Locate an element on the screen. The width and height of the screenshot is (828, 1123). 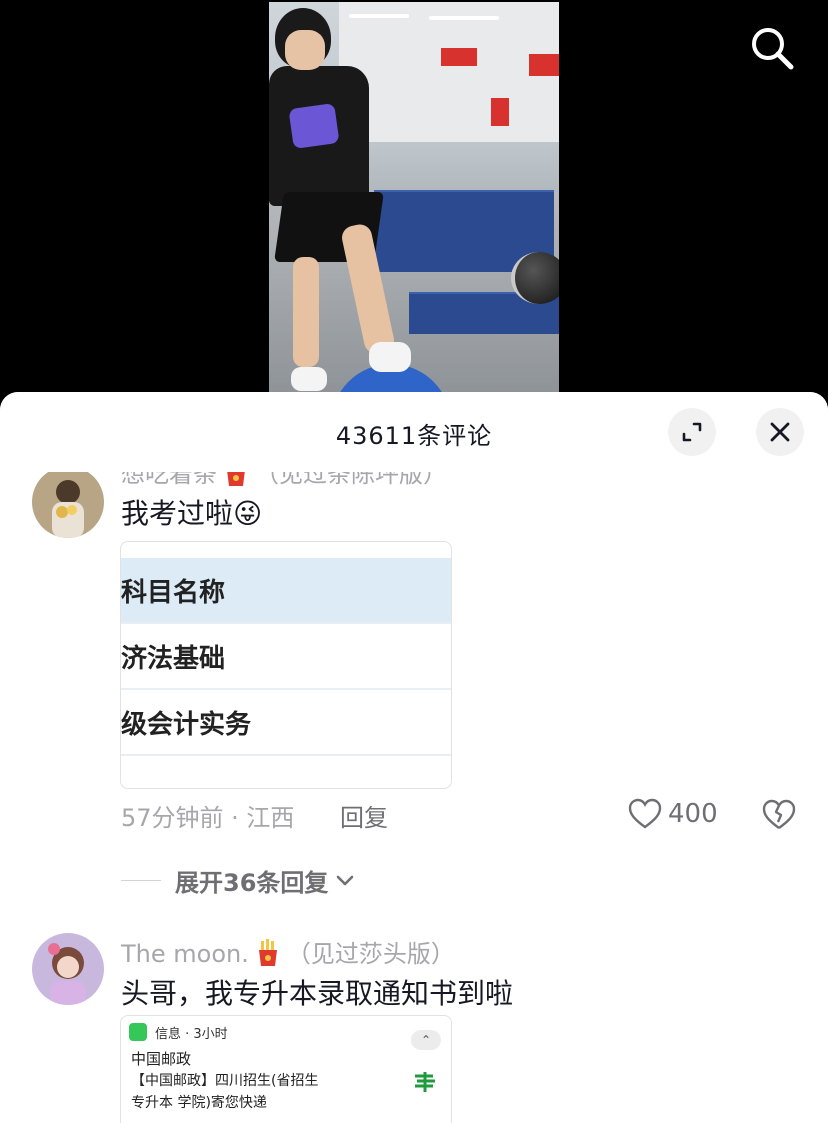
person-shirt is located at coordinates (319, 136).